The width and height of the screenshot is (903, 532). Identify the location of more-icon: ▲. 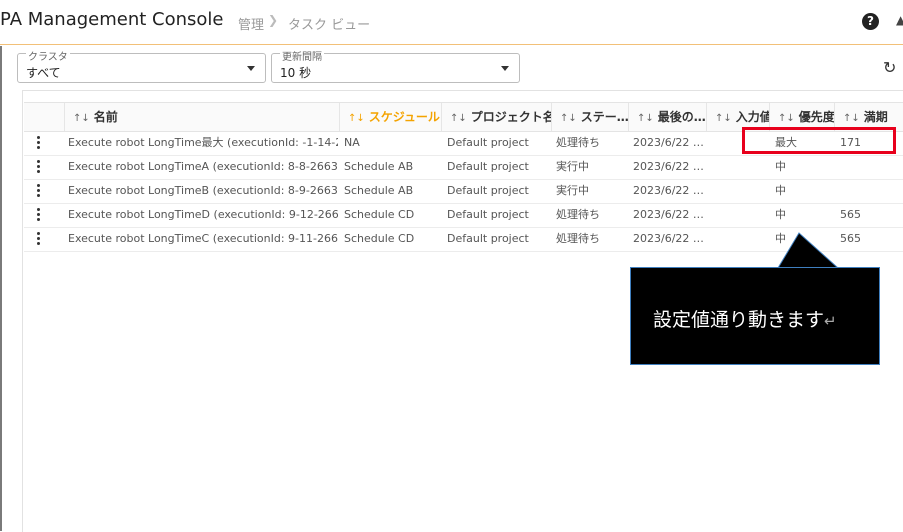
(899, 20).